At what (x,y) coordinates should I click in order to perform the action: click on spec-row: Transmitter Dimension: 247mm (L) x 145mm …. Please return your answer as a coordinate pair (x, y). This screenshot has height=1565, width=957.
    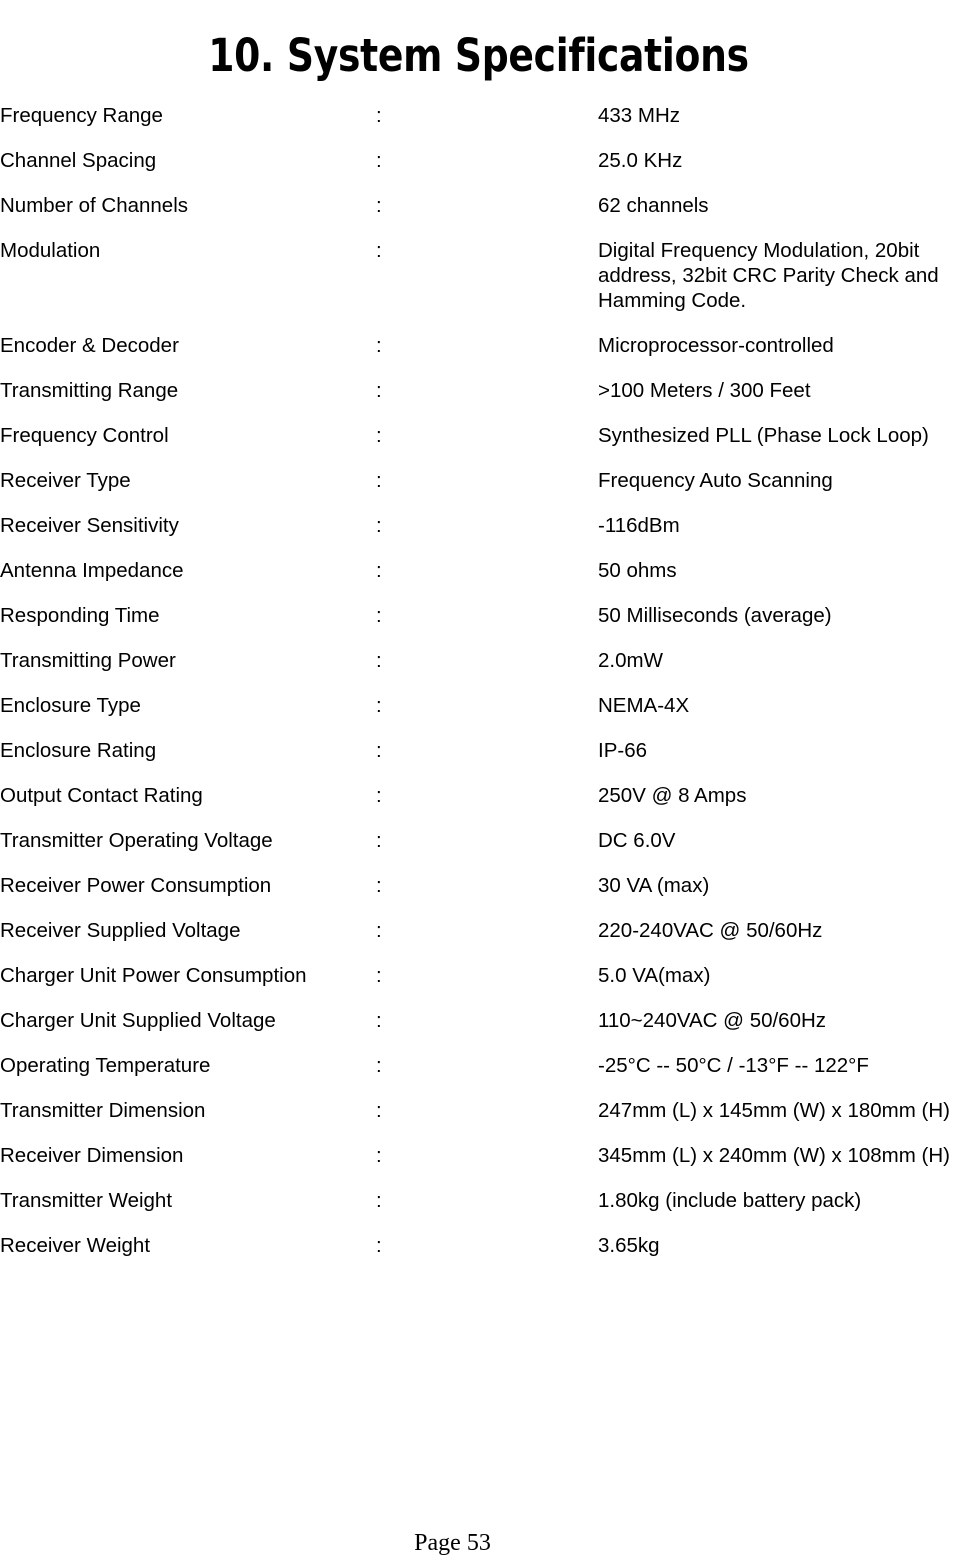
    Looking at the image, I should click on (478, 1110).